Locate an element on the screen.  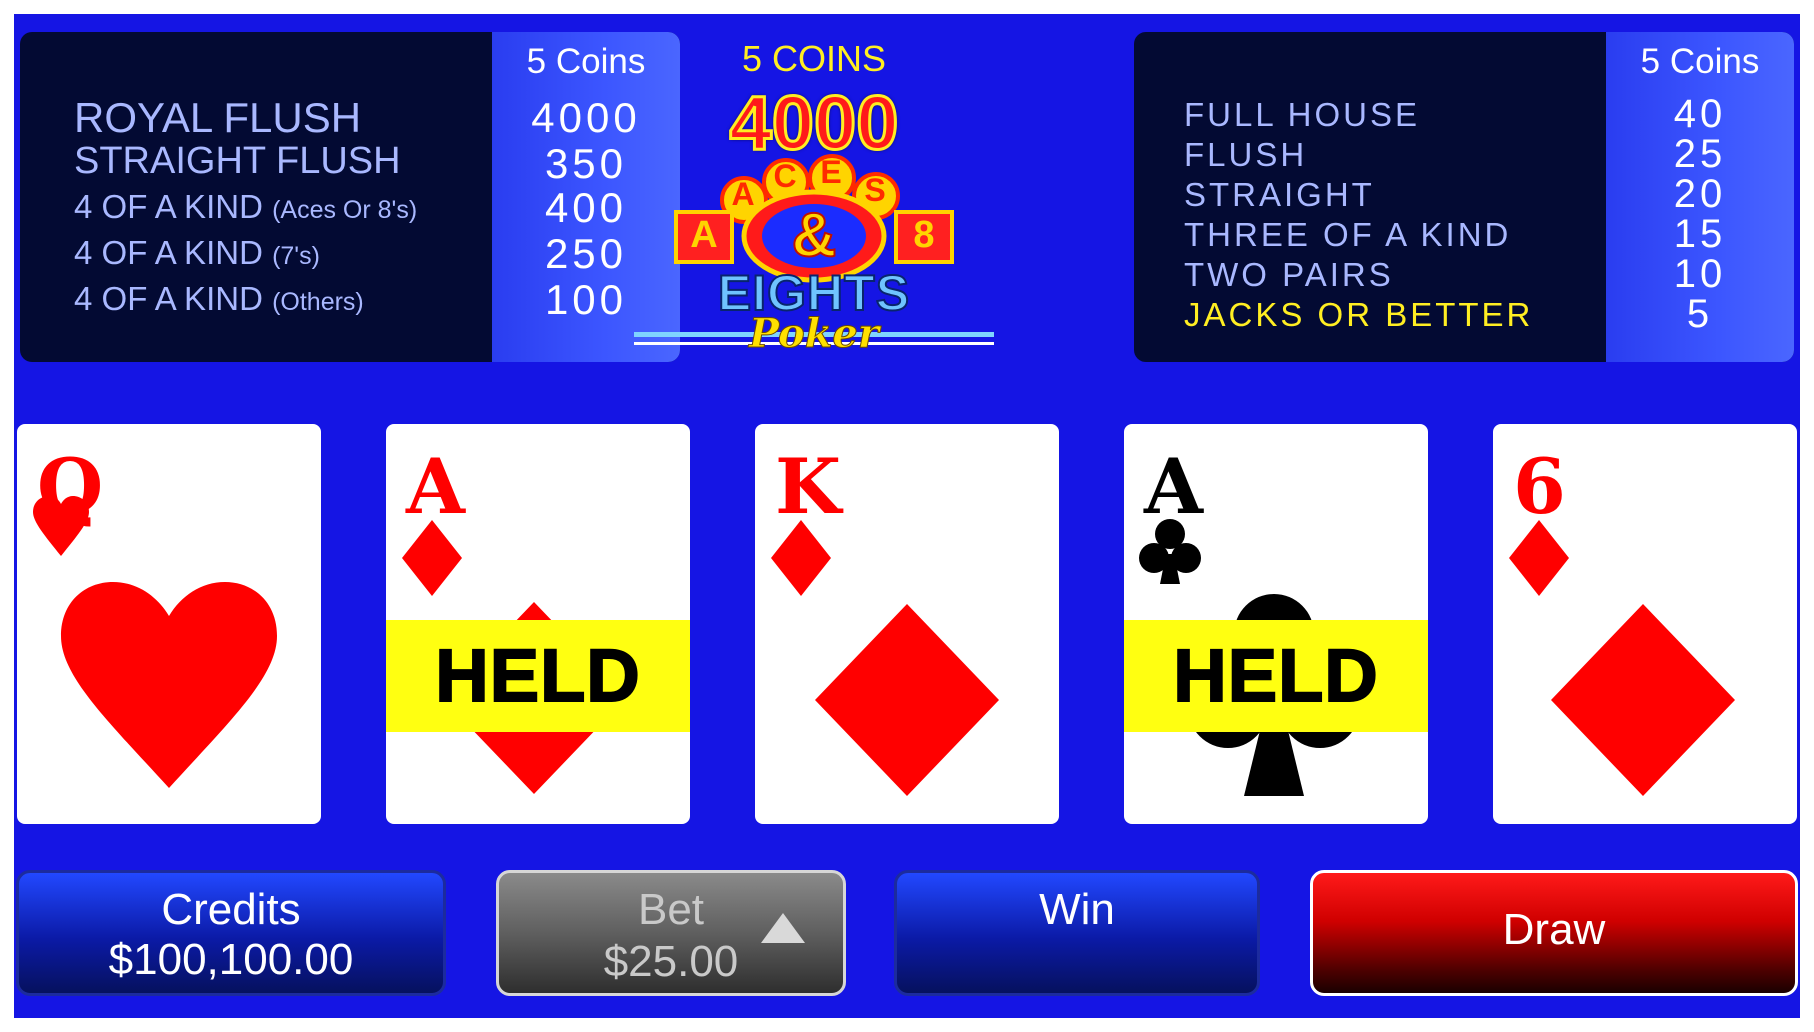
payout-value: 15 is located at coordinates (1700, 234).